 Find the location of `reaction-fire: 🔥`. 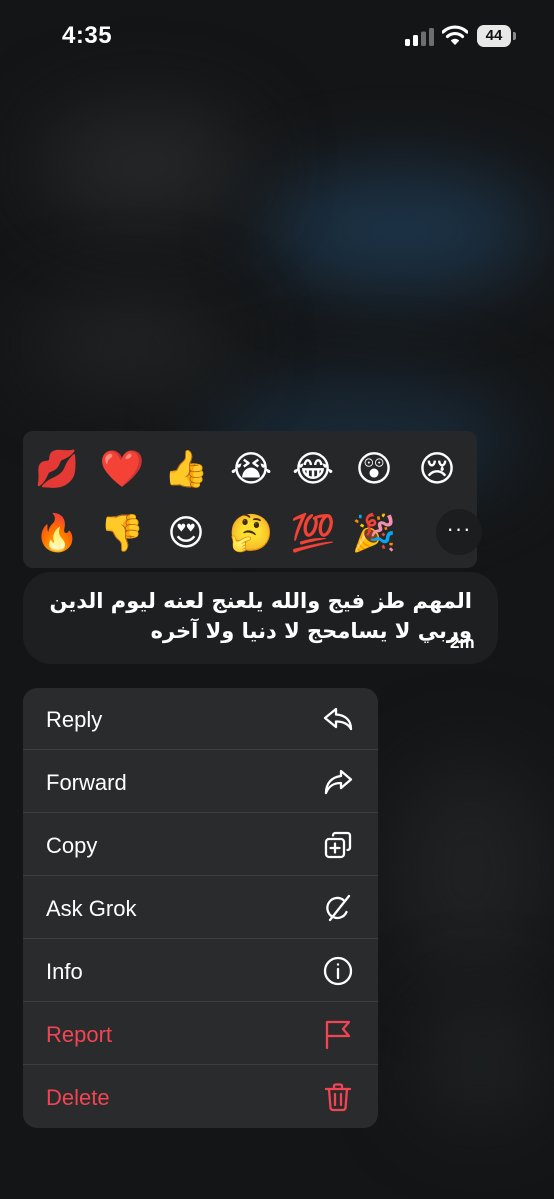

reaction-fire: 🔥 is located at coordinates (57, 533).